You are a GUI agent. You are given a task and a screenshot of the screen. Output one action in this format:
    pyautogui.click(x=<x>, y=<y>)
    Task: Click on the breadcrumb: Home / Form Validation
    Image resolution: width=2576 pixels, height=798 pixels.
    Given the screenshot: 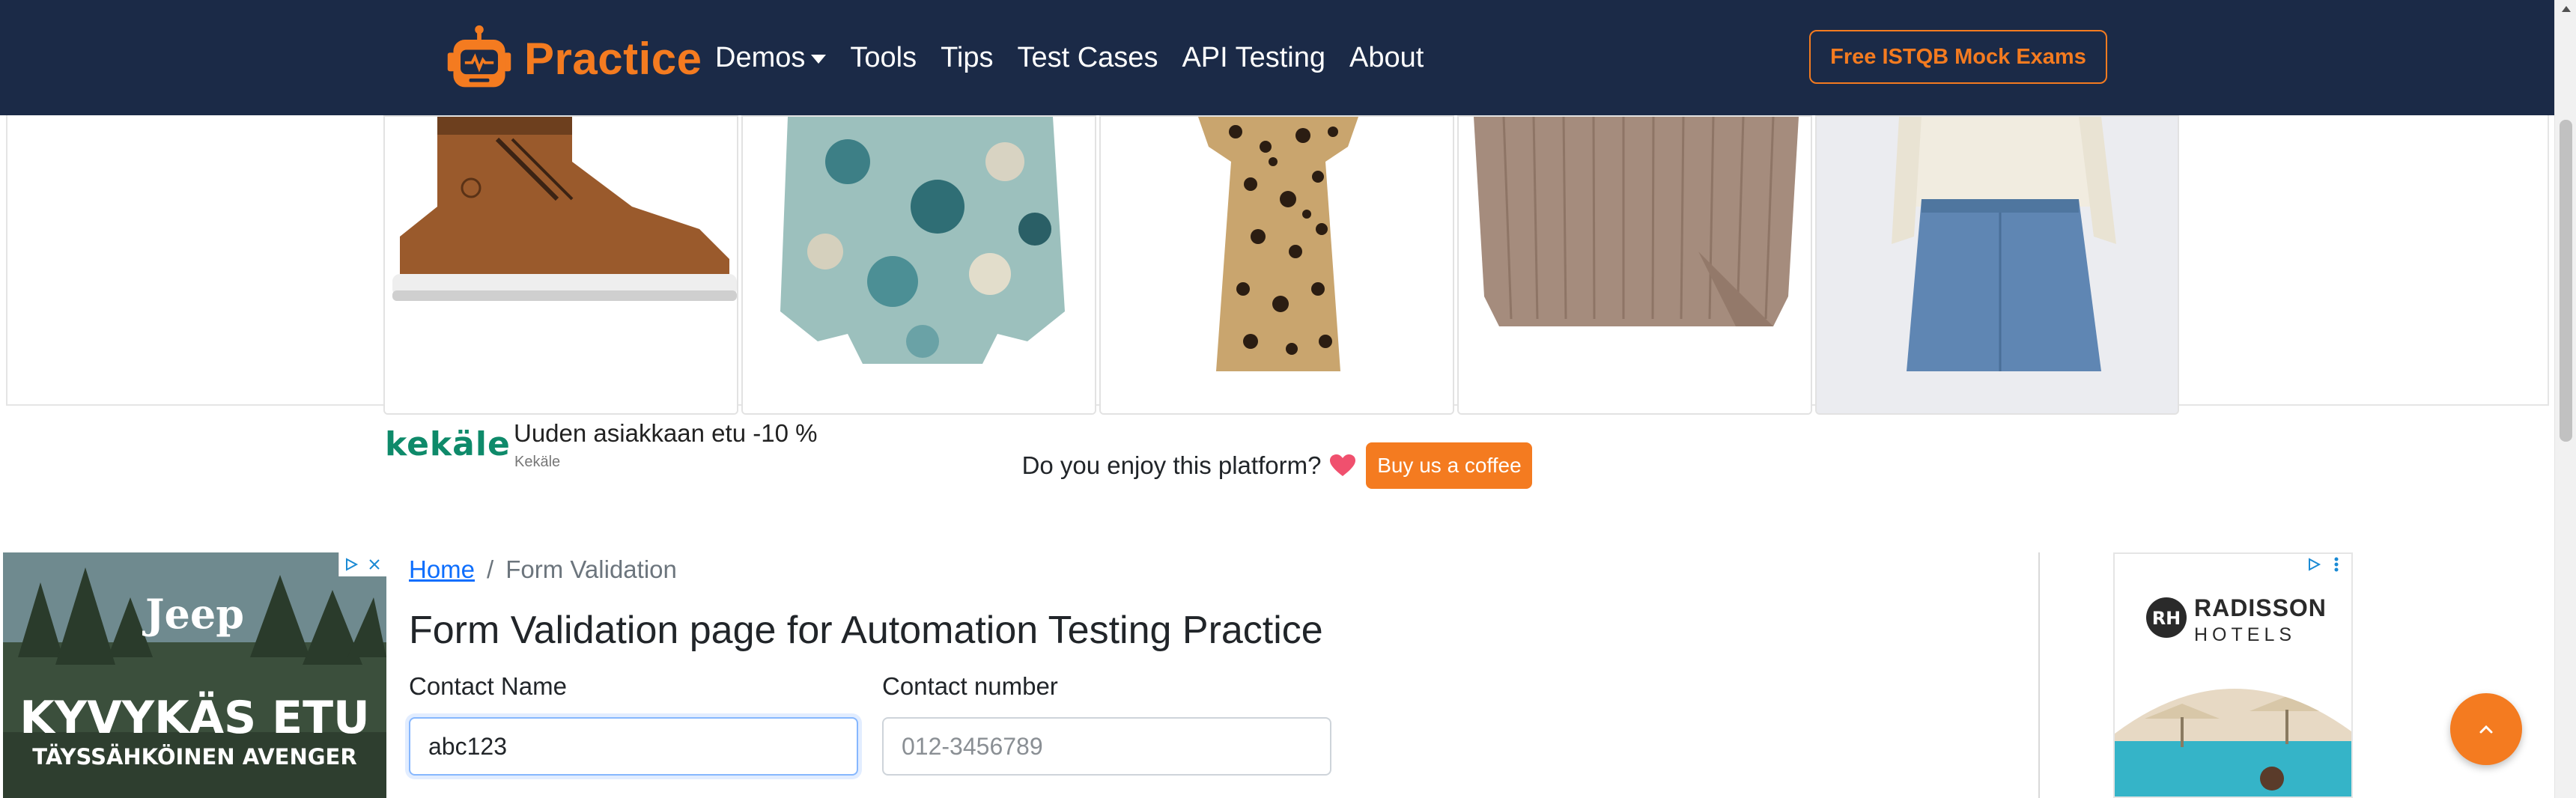 What is the action you would take?
    pyautogui.click(x=543, y=570)
    